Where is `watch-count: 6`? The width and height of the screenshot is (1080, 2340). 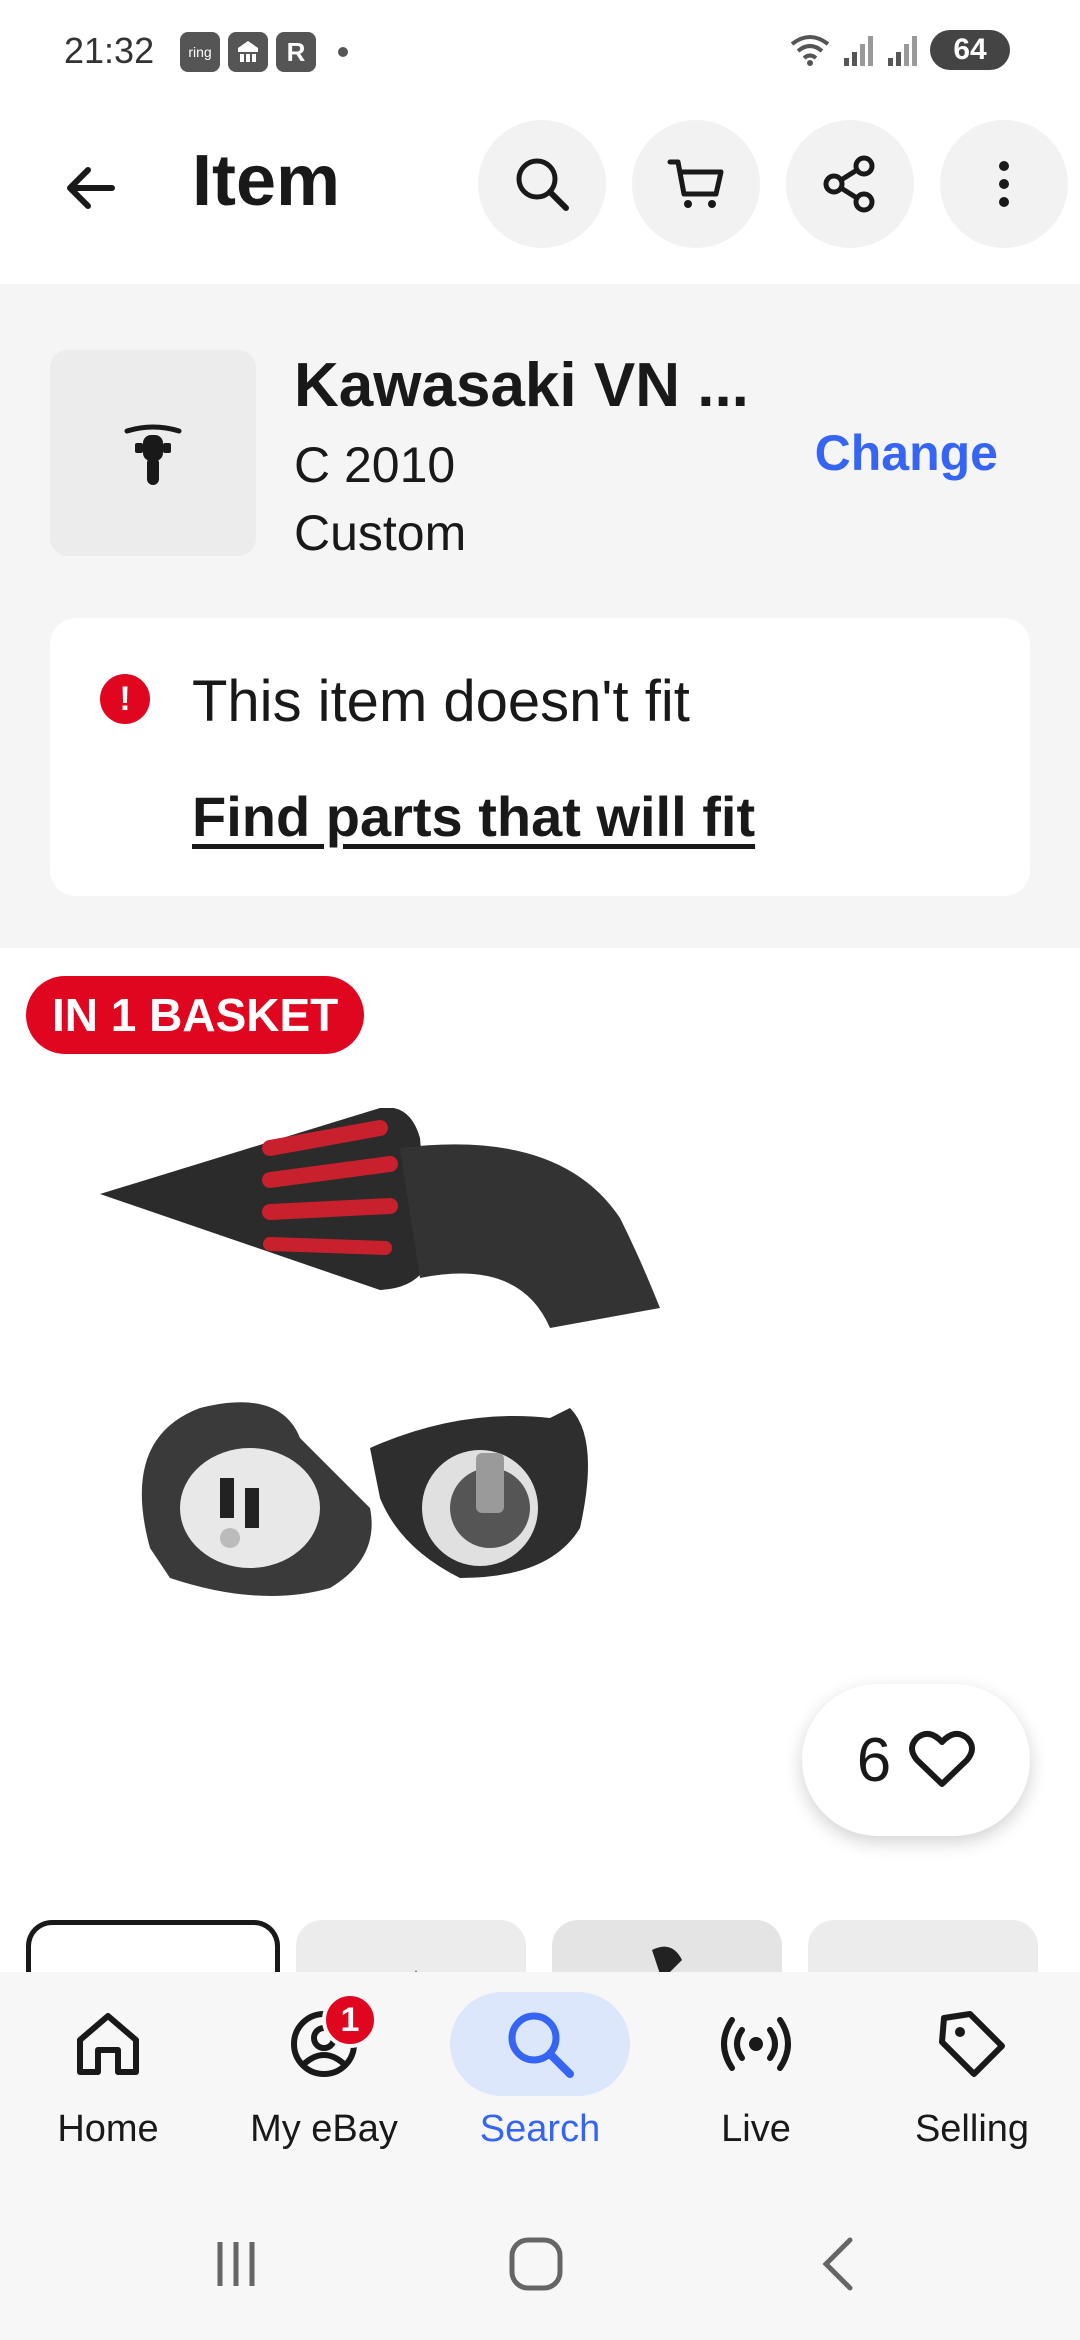 watch-count: 6 is located at coordinates (874, 1760).